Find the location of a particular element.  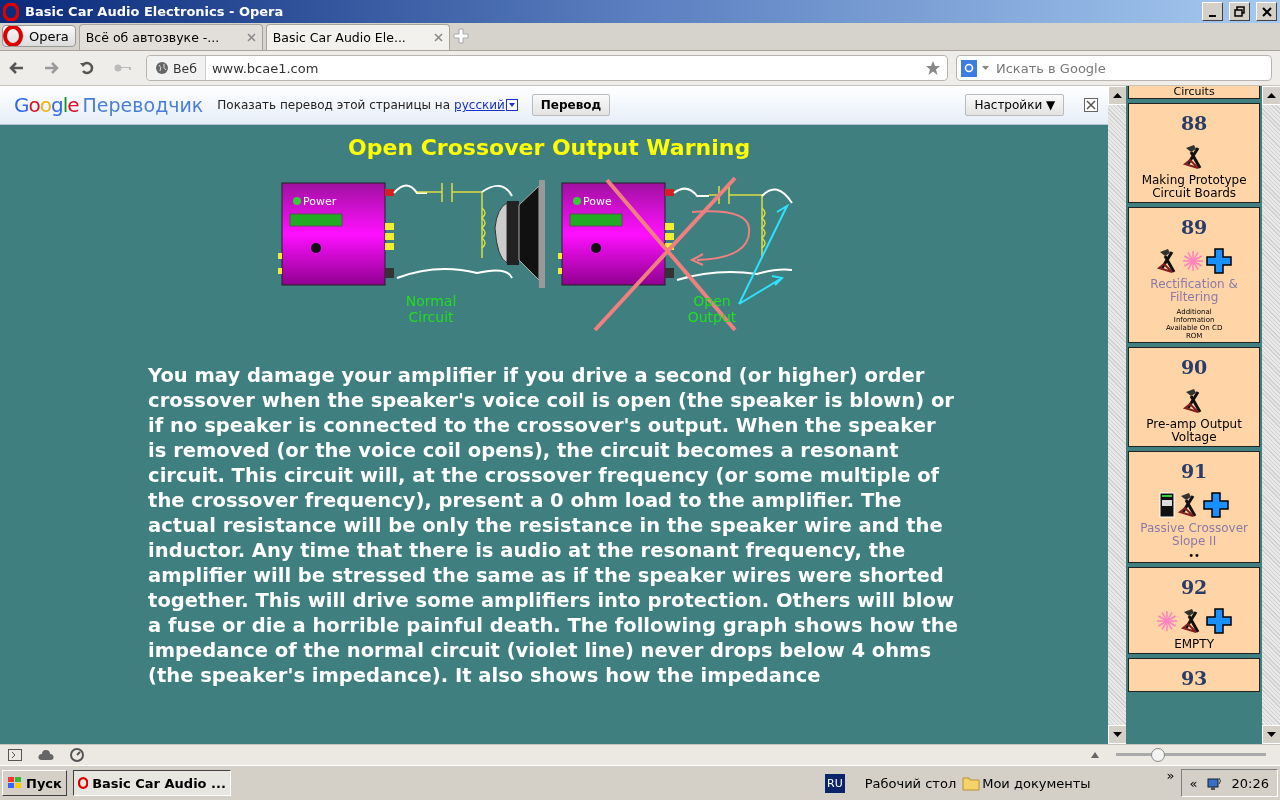

cloud-icon is located at coordinates (46, 755).